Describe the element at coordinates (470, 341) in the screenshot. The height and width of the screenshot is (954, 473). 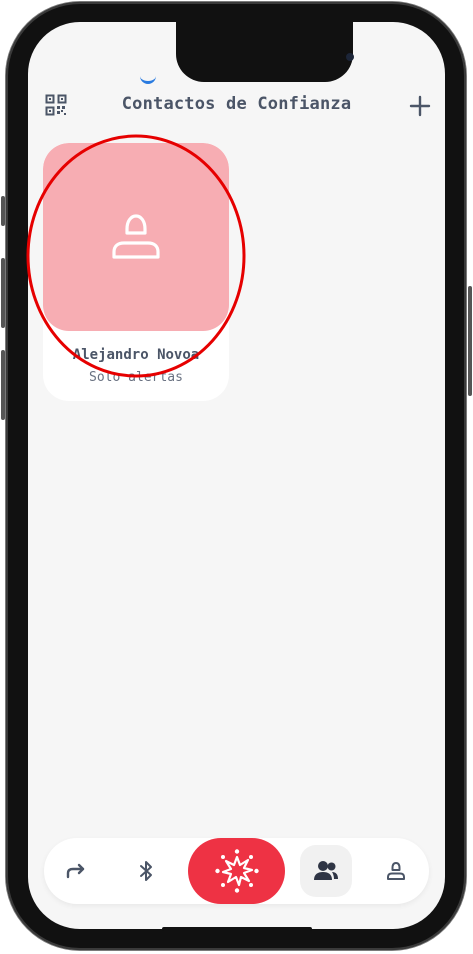
I see `power-button` at that location.